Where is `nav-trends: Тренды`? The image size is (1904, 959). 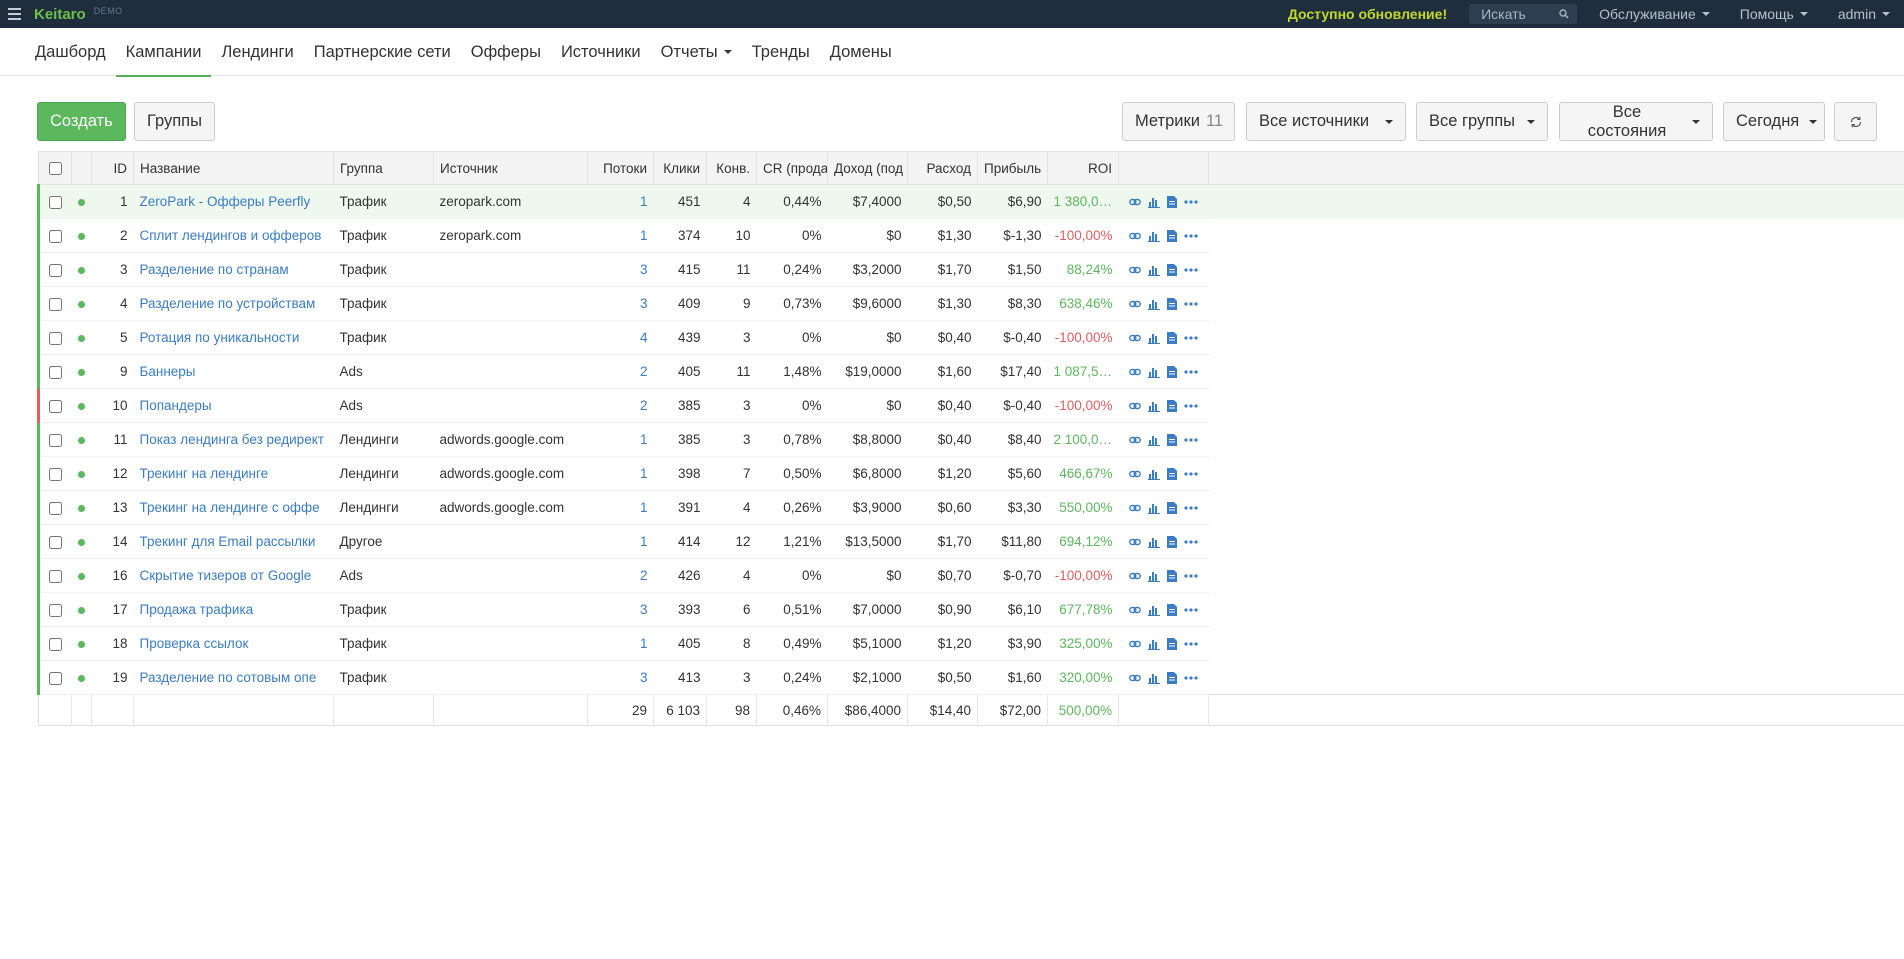
nav-trends: Тренды is located at coordinates (781, 52).